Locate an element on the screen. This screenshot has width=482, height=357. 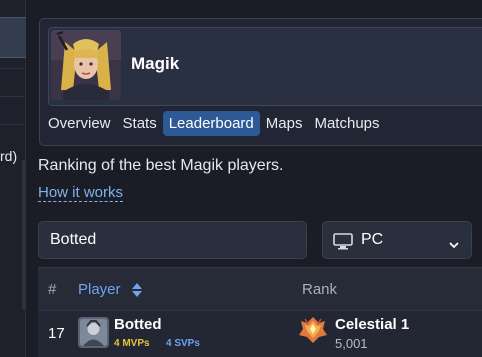
tab-overview: Overview is located at coordinates (79, 123).